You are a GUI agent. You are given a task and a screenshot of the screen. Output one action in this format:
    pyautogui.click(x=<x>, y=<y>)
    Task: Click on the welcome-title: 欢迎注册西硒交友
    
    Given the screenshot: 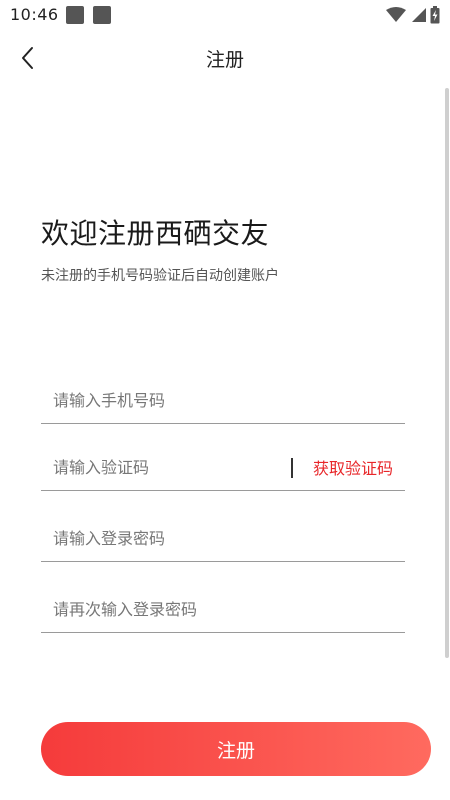 What is the action you would take?
    pyautogui.click(x=155, y=233)
    